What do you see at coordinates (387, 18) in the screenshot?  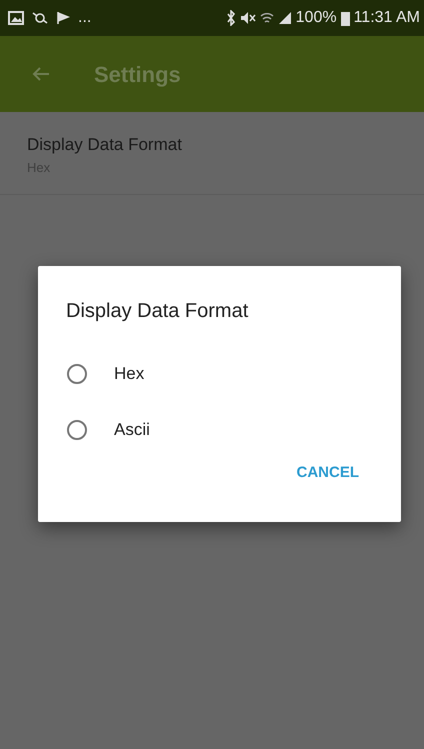 I see `clock-text: 11:31 AM` at bounding box center [387, 18].